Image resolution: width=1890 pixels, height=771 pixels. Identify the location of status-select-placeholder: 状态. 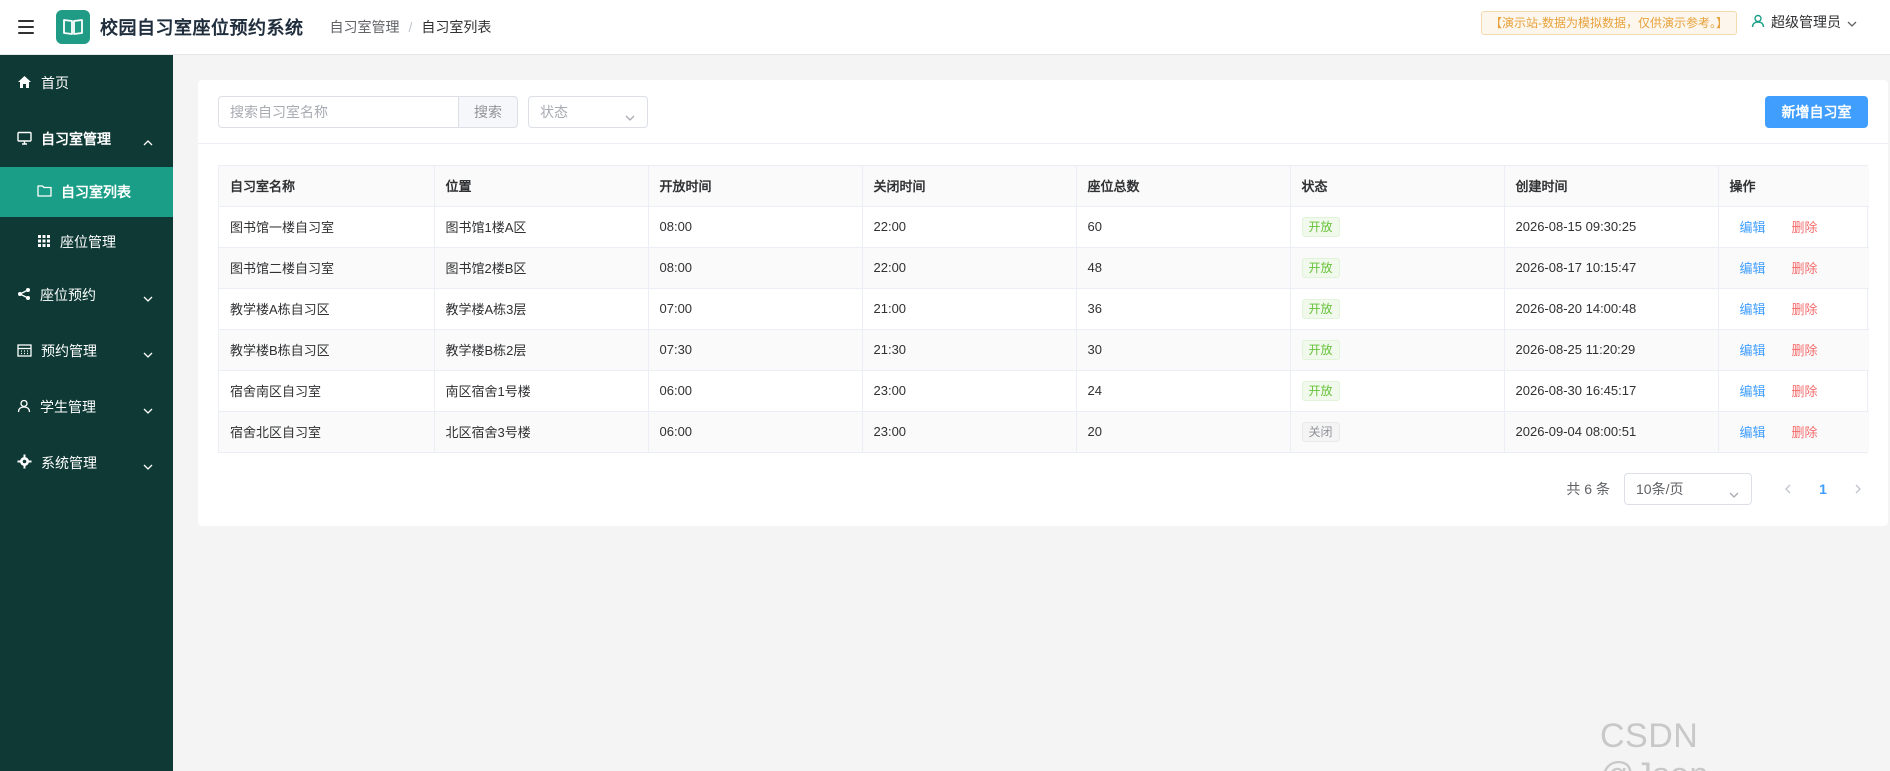
(554, 112).